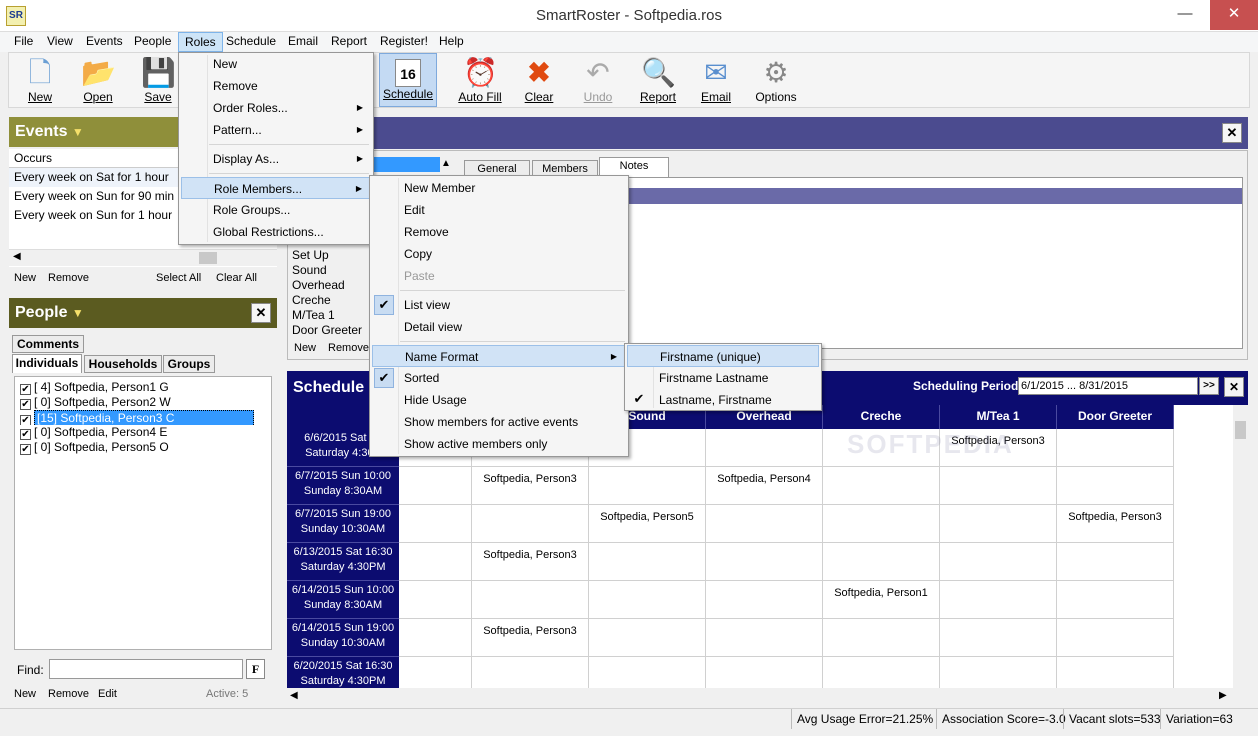  Describe the element at coordinates (343, 638) in the screenshot. I see `row-header: 6/14/2015 Sun 19:00 Sunday 10:30AM` at that location.